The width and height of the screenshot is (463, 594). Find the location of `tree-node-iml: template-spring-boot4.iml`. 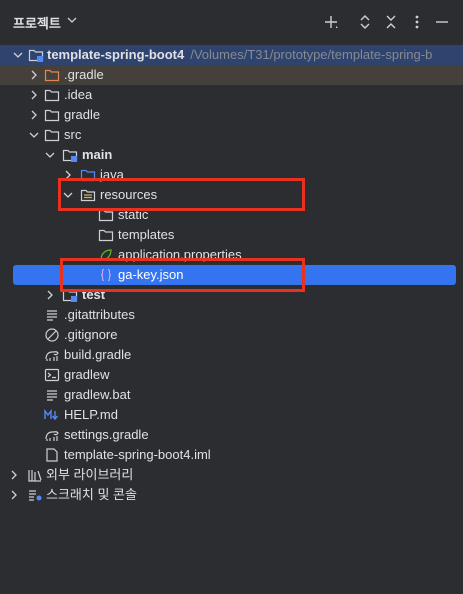

tree-node-iml: template-spring-boot4.iml is located at coordinates (231, 455).